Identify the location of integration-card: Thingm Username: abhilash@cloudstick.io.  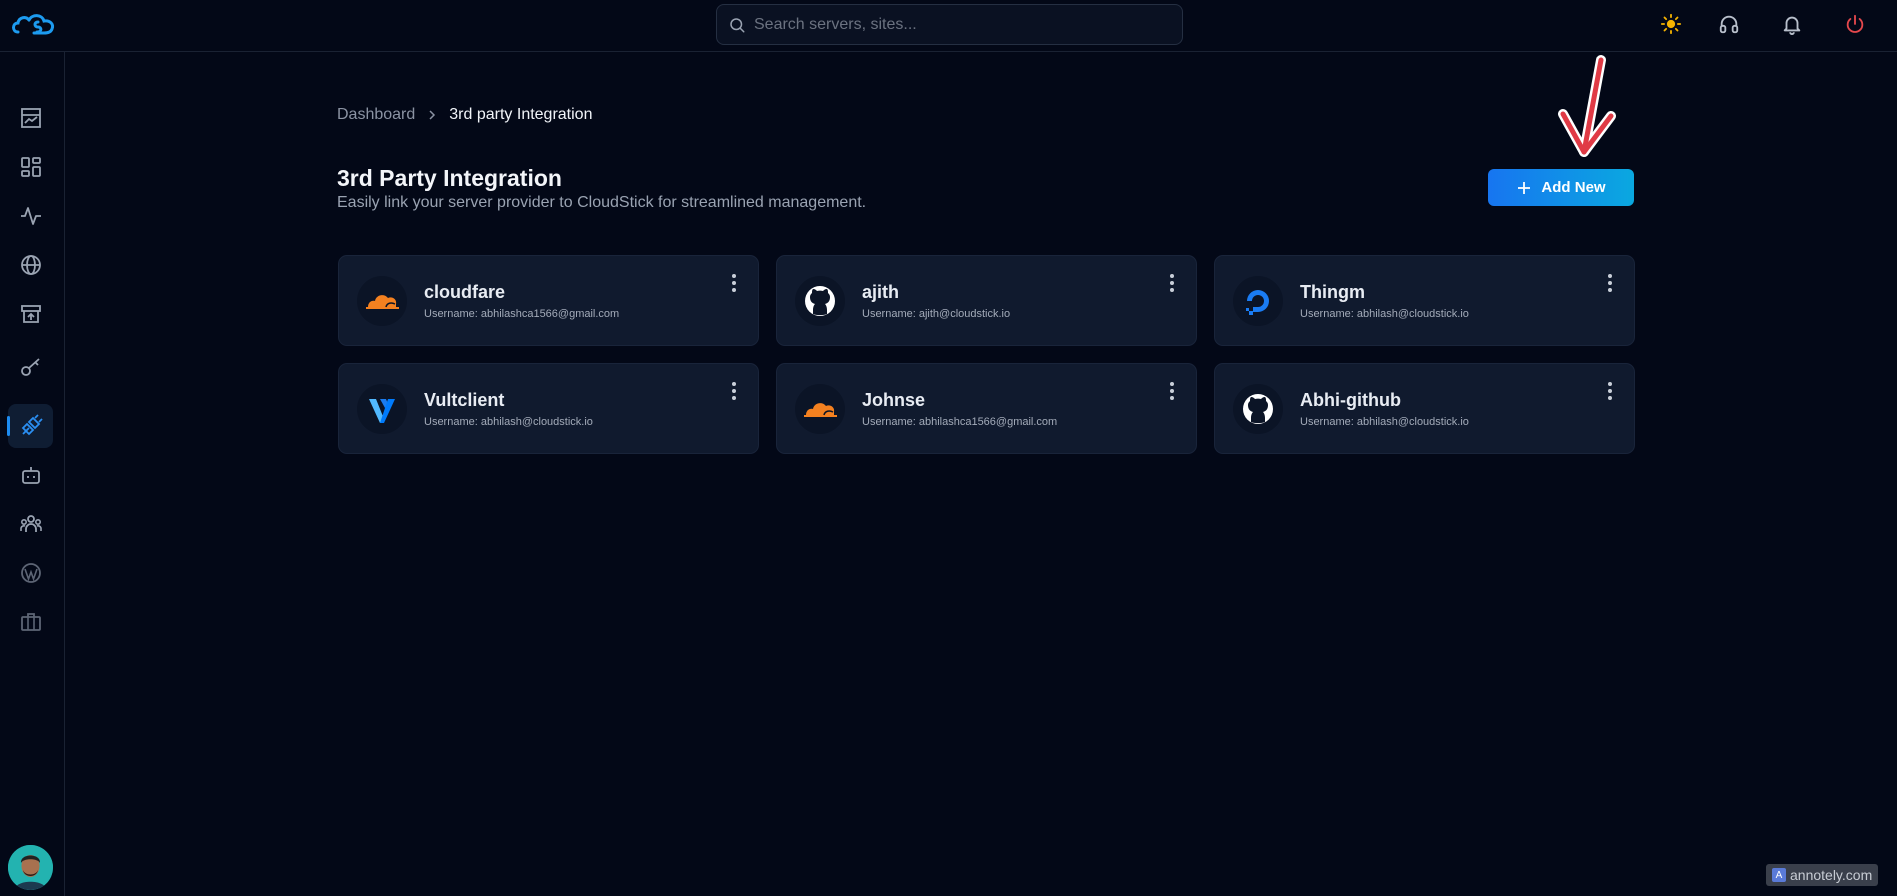
(1424, 300).